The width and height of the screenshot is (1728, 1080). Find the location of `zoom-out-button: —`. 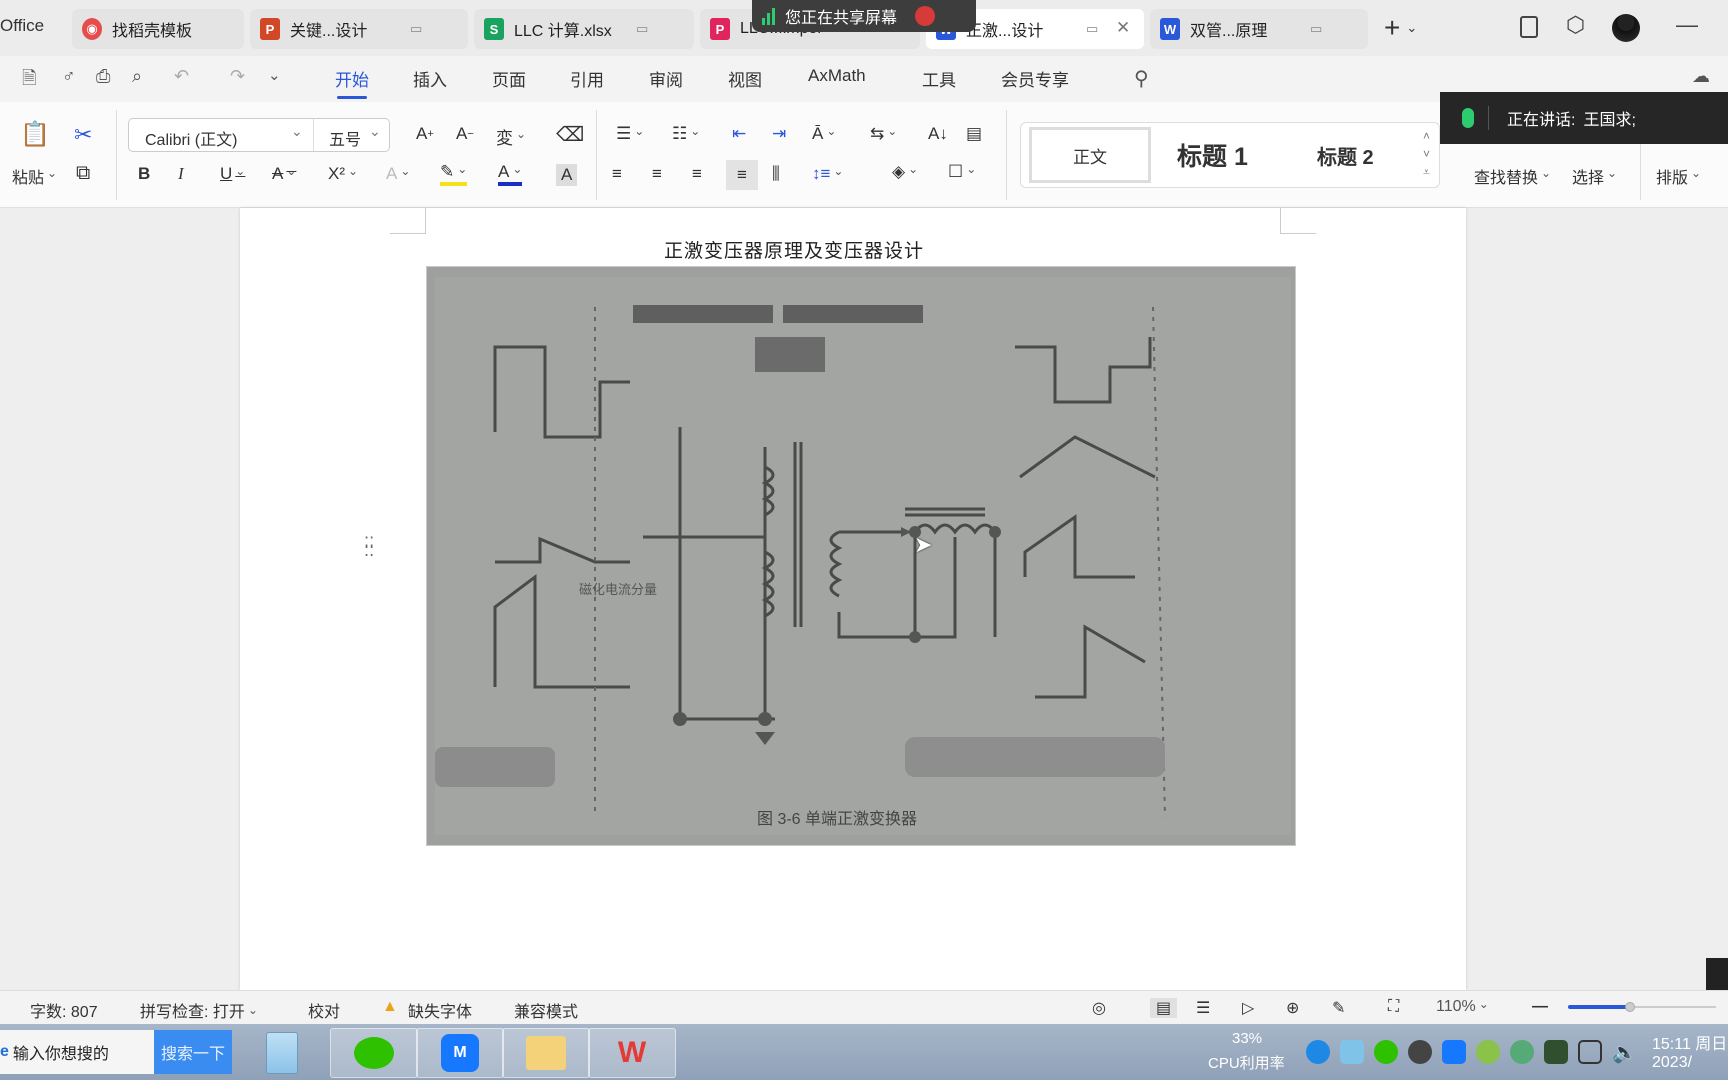

zoom-out-button: — is located at coordinates (1540, 1007).